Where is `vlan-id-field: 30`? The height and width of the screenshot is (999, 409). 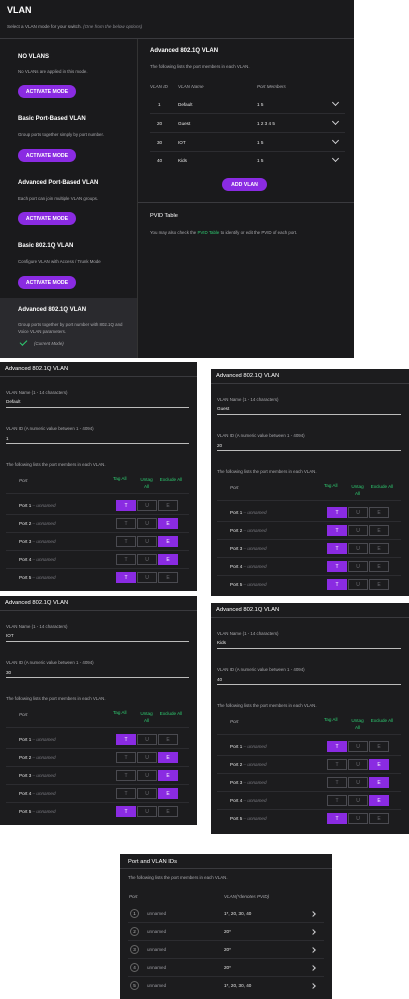 vlan-id-field: 30 is located at coordinates (8, 672).